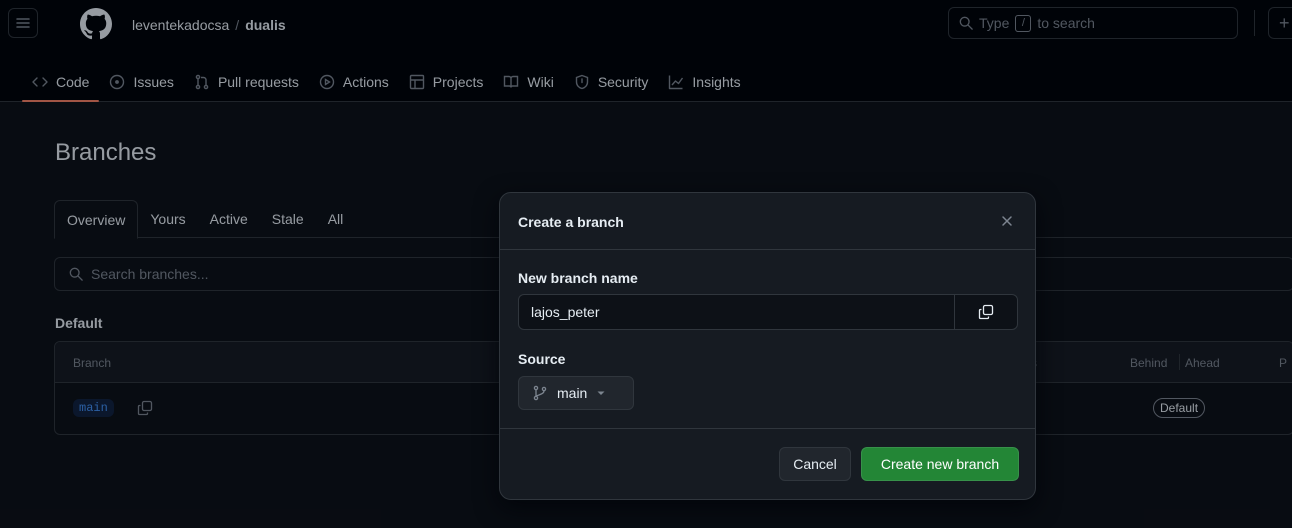 This screenshot has width=1292, height=528. Describe the element at coordinates (540, 393) in the screenshot. I see `git-branch-icon` at that location.